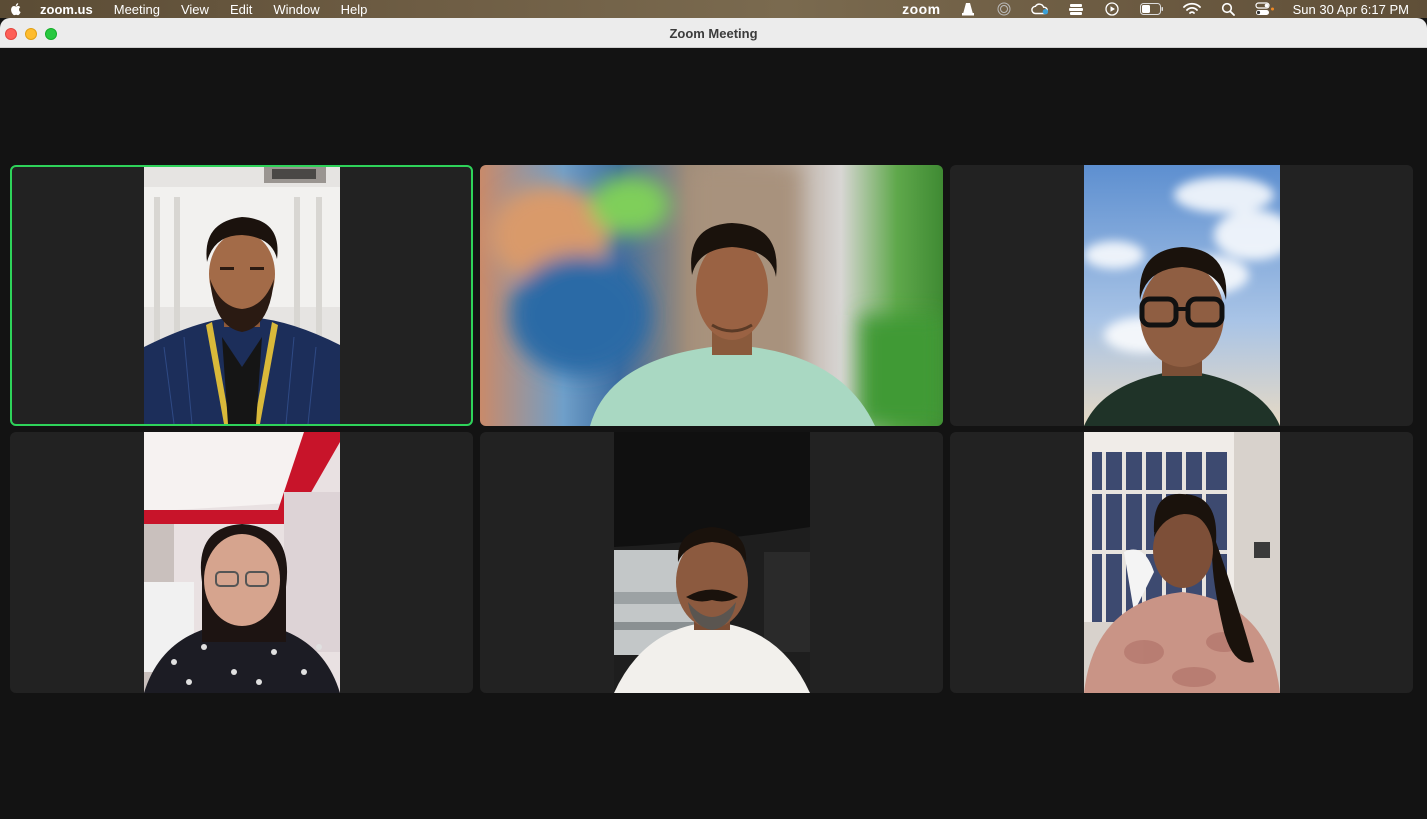 This screenshot has height=819, width=1427. I want to click on stage-manager-icon, so click(1076, 9).